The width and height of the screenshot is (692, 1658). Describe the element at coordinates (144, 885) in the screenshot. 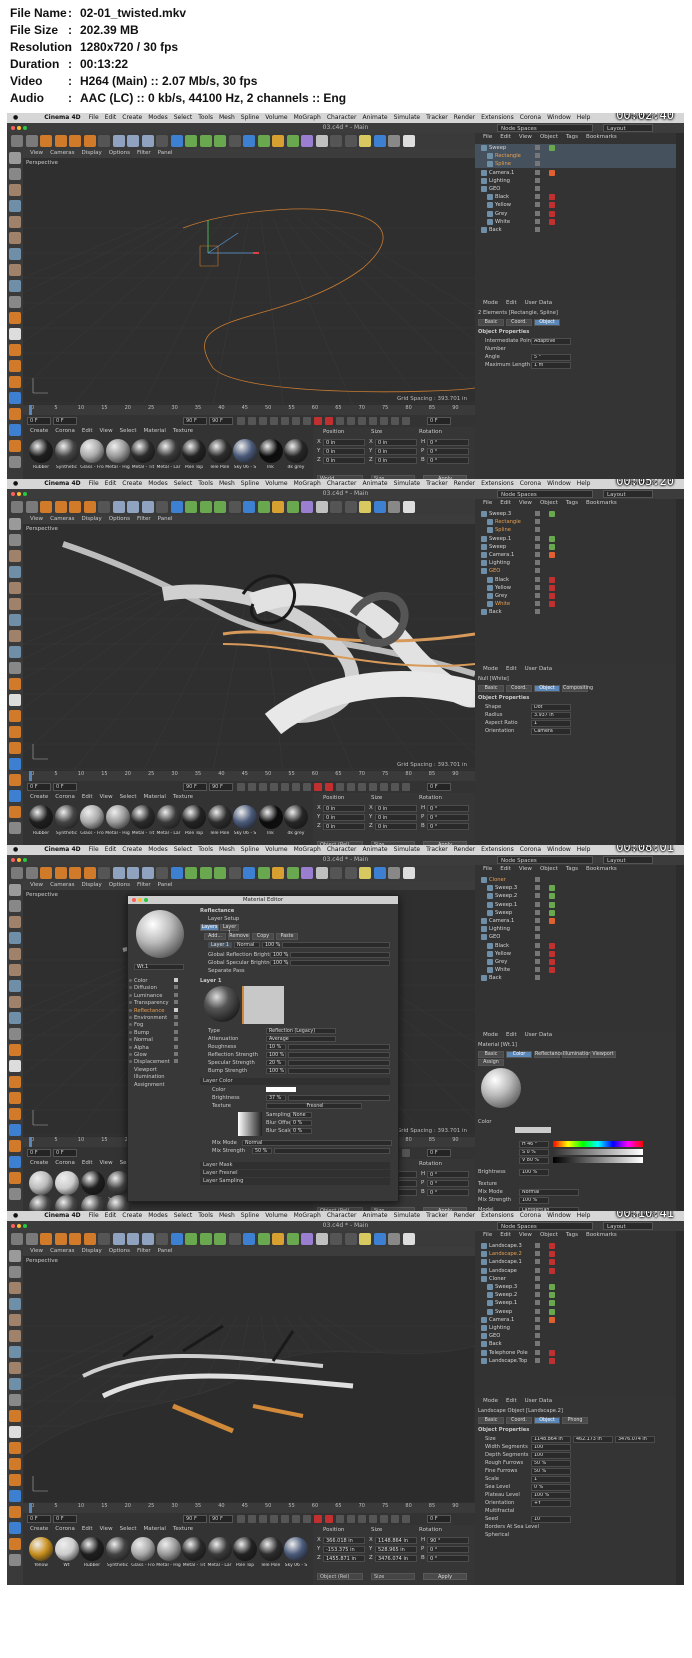

I see `viewport-menu-filter: Filter` at that location.